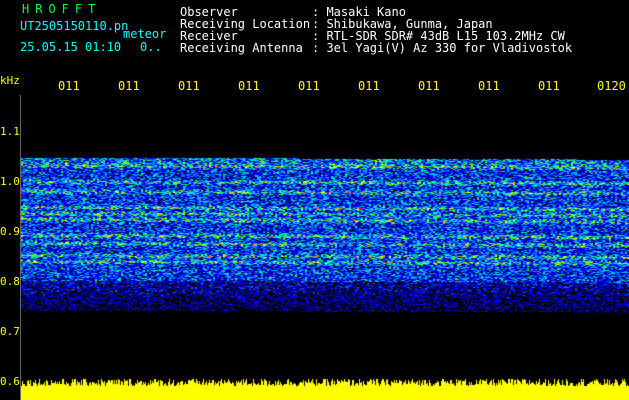 The image size is (629, 400). Describe the element at coordinates (10, 281) in the screenshot. I see `y-tick-0-8: 0.8` at that location.